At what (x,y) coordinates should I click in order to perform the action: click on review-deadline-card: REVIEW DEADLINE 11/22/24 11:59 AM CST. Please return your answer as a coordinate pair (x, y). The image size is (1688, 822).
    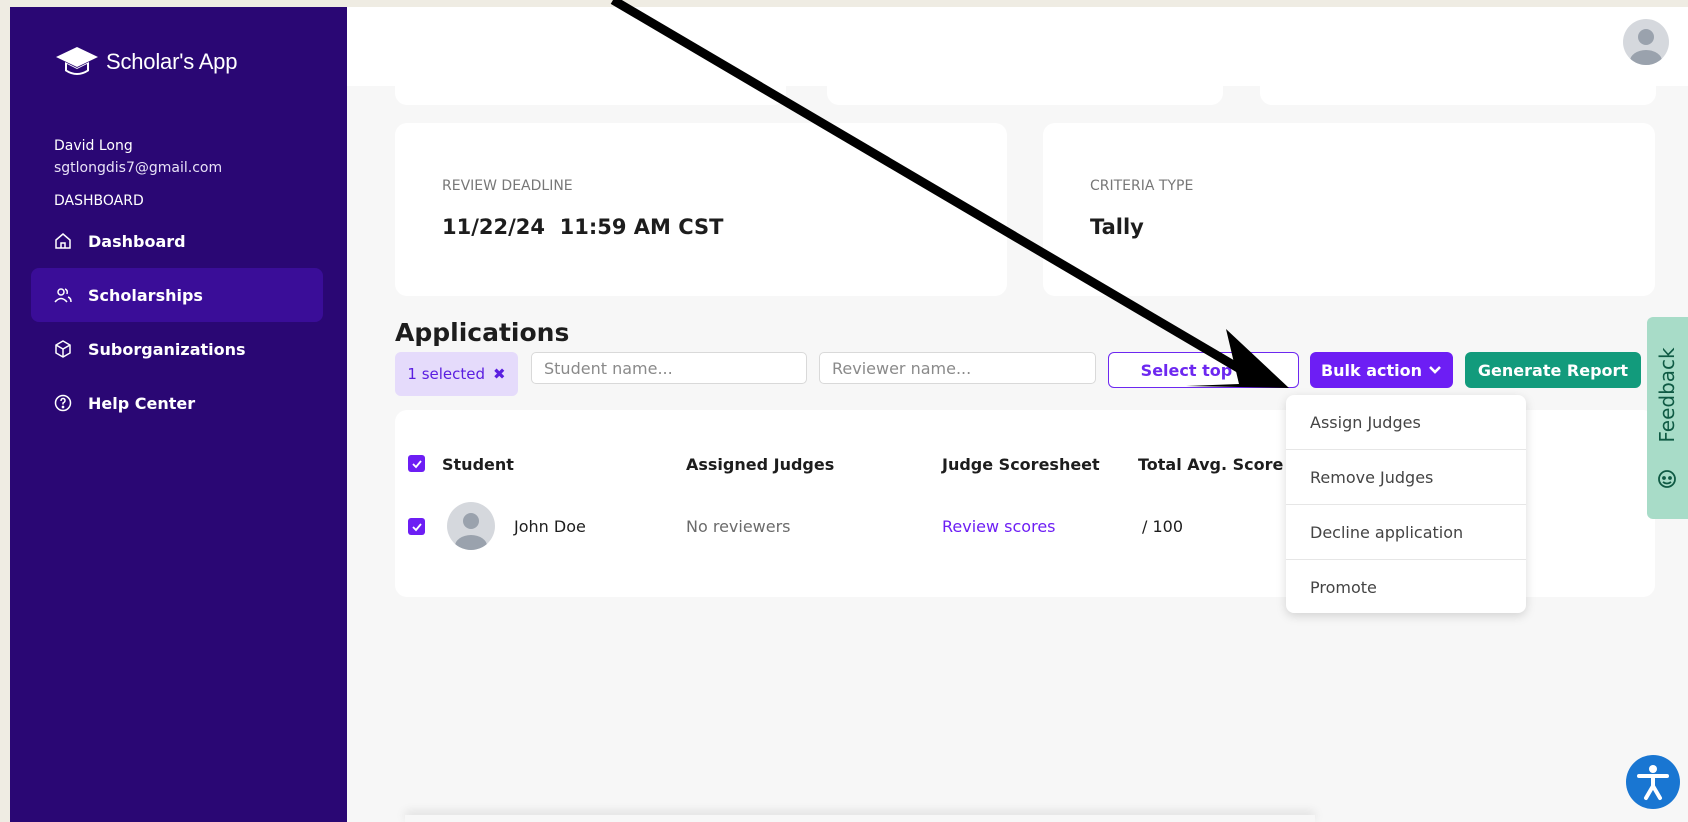
    Looking at the image, I should click on (701, 209).